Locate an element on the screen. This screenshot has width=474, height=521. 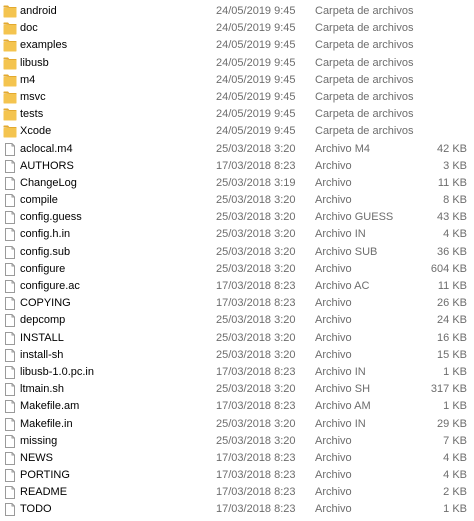
file-name: doc is located at coordinates (29, 28).